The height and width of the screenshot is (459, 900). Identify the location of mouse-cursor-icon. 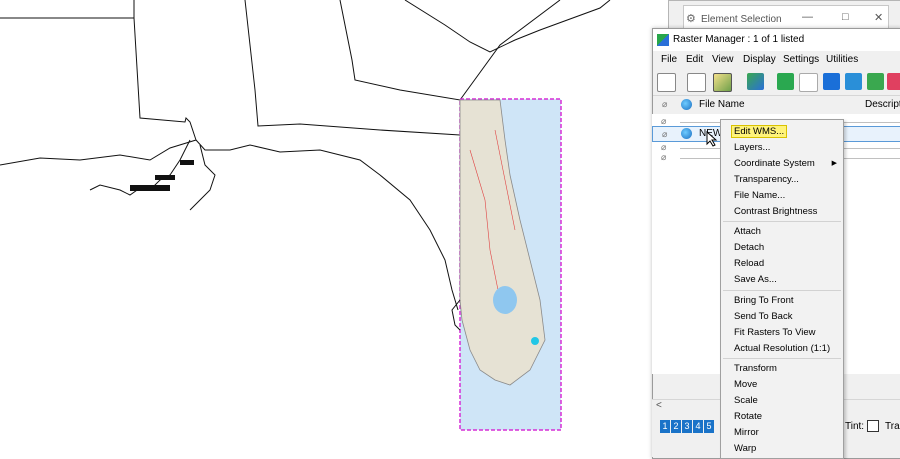
(712, 139).